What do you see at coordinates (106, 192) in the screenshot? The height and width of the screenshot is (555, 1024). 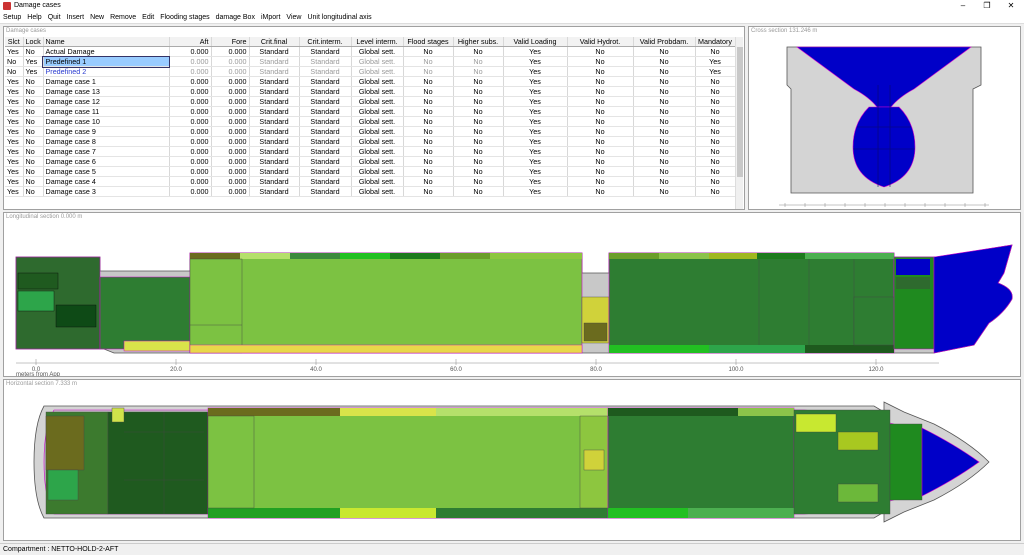 I see `table-cell: Damage case 3` at bounding box center [106, 192].